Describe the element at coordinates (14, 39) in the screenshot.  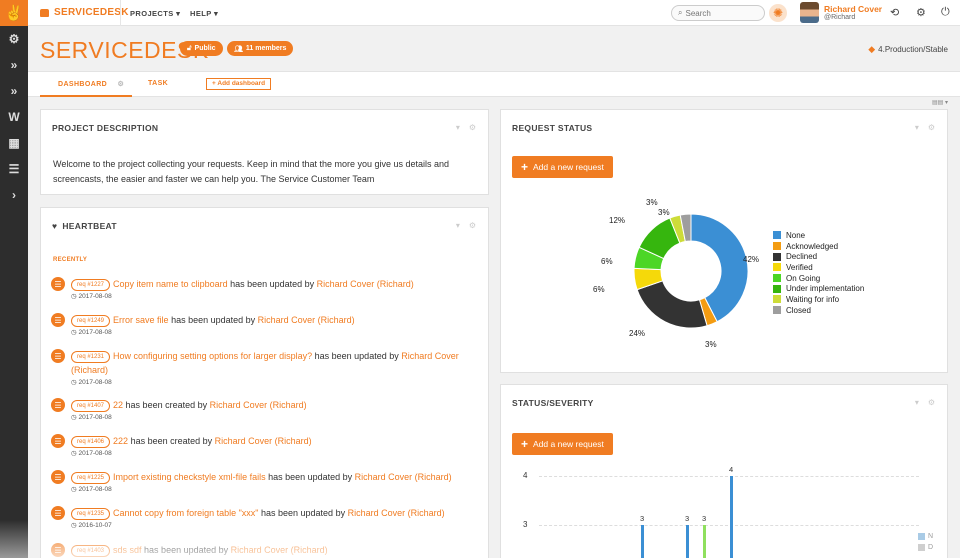
I see `settings-cogs-icon: ⚙` at that location.